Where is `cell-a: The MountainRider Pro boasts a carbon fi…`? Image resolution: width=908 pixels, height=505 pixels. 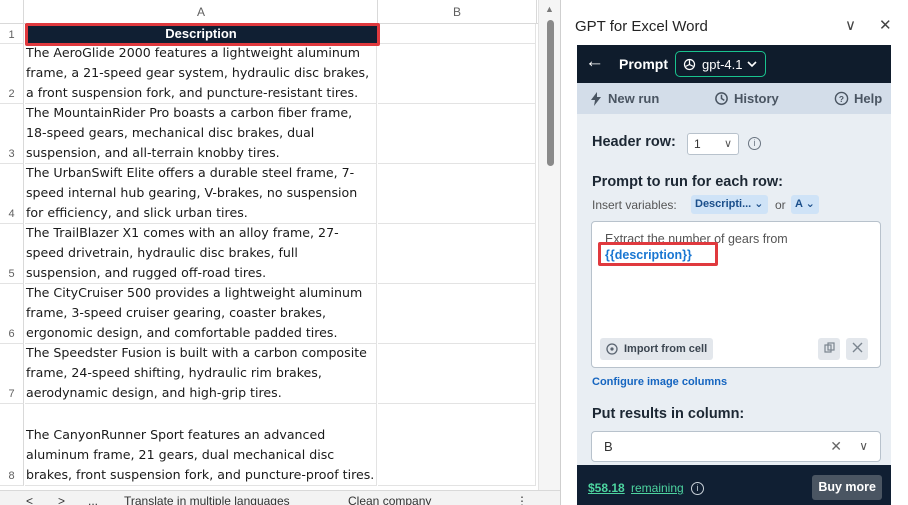 cell-a: The MountainRider Pro boasts a carbon fi… is located at coordinates (201, 134).